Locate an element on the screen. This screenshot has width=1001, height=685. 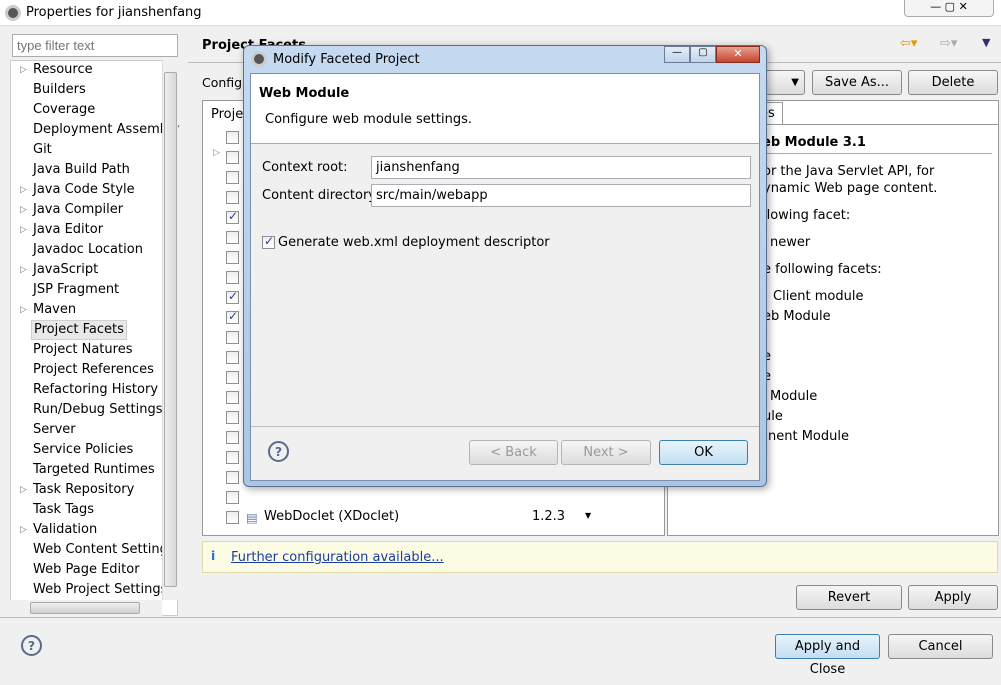
sidebar-item: ▷ Java Editor is located at coordinates (61, 230).